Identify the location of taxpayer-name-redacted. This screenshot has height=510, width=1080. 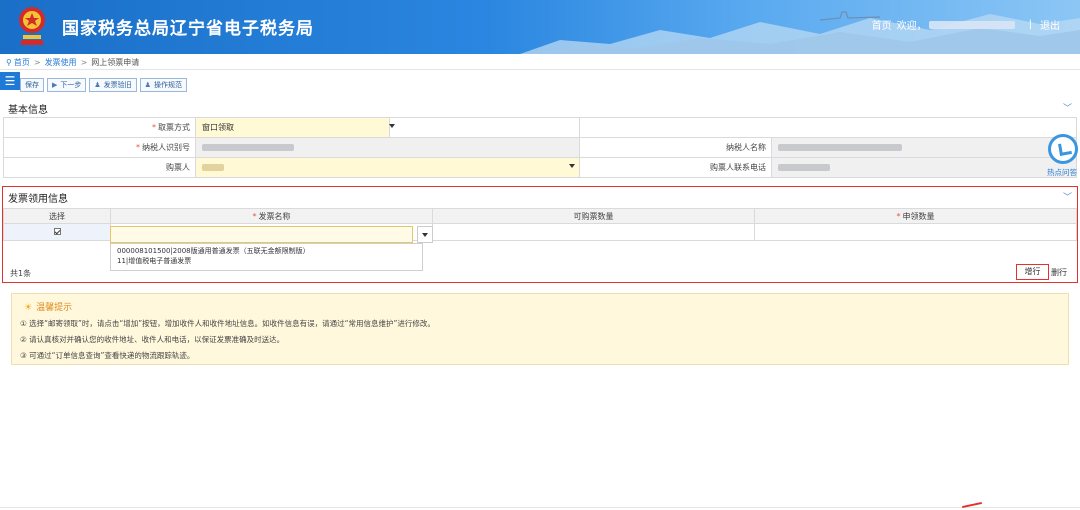
(840, 147).